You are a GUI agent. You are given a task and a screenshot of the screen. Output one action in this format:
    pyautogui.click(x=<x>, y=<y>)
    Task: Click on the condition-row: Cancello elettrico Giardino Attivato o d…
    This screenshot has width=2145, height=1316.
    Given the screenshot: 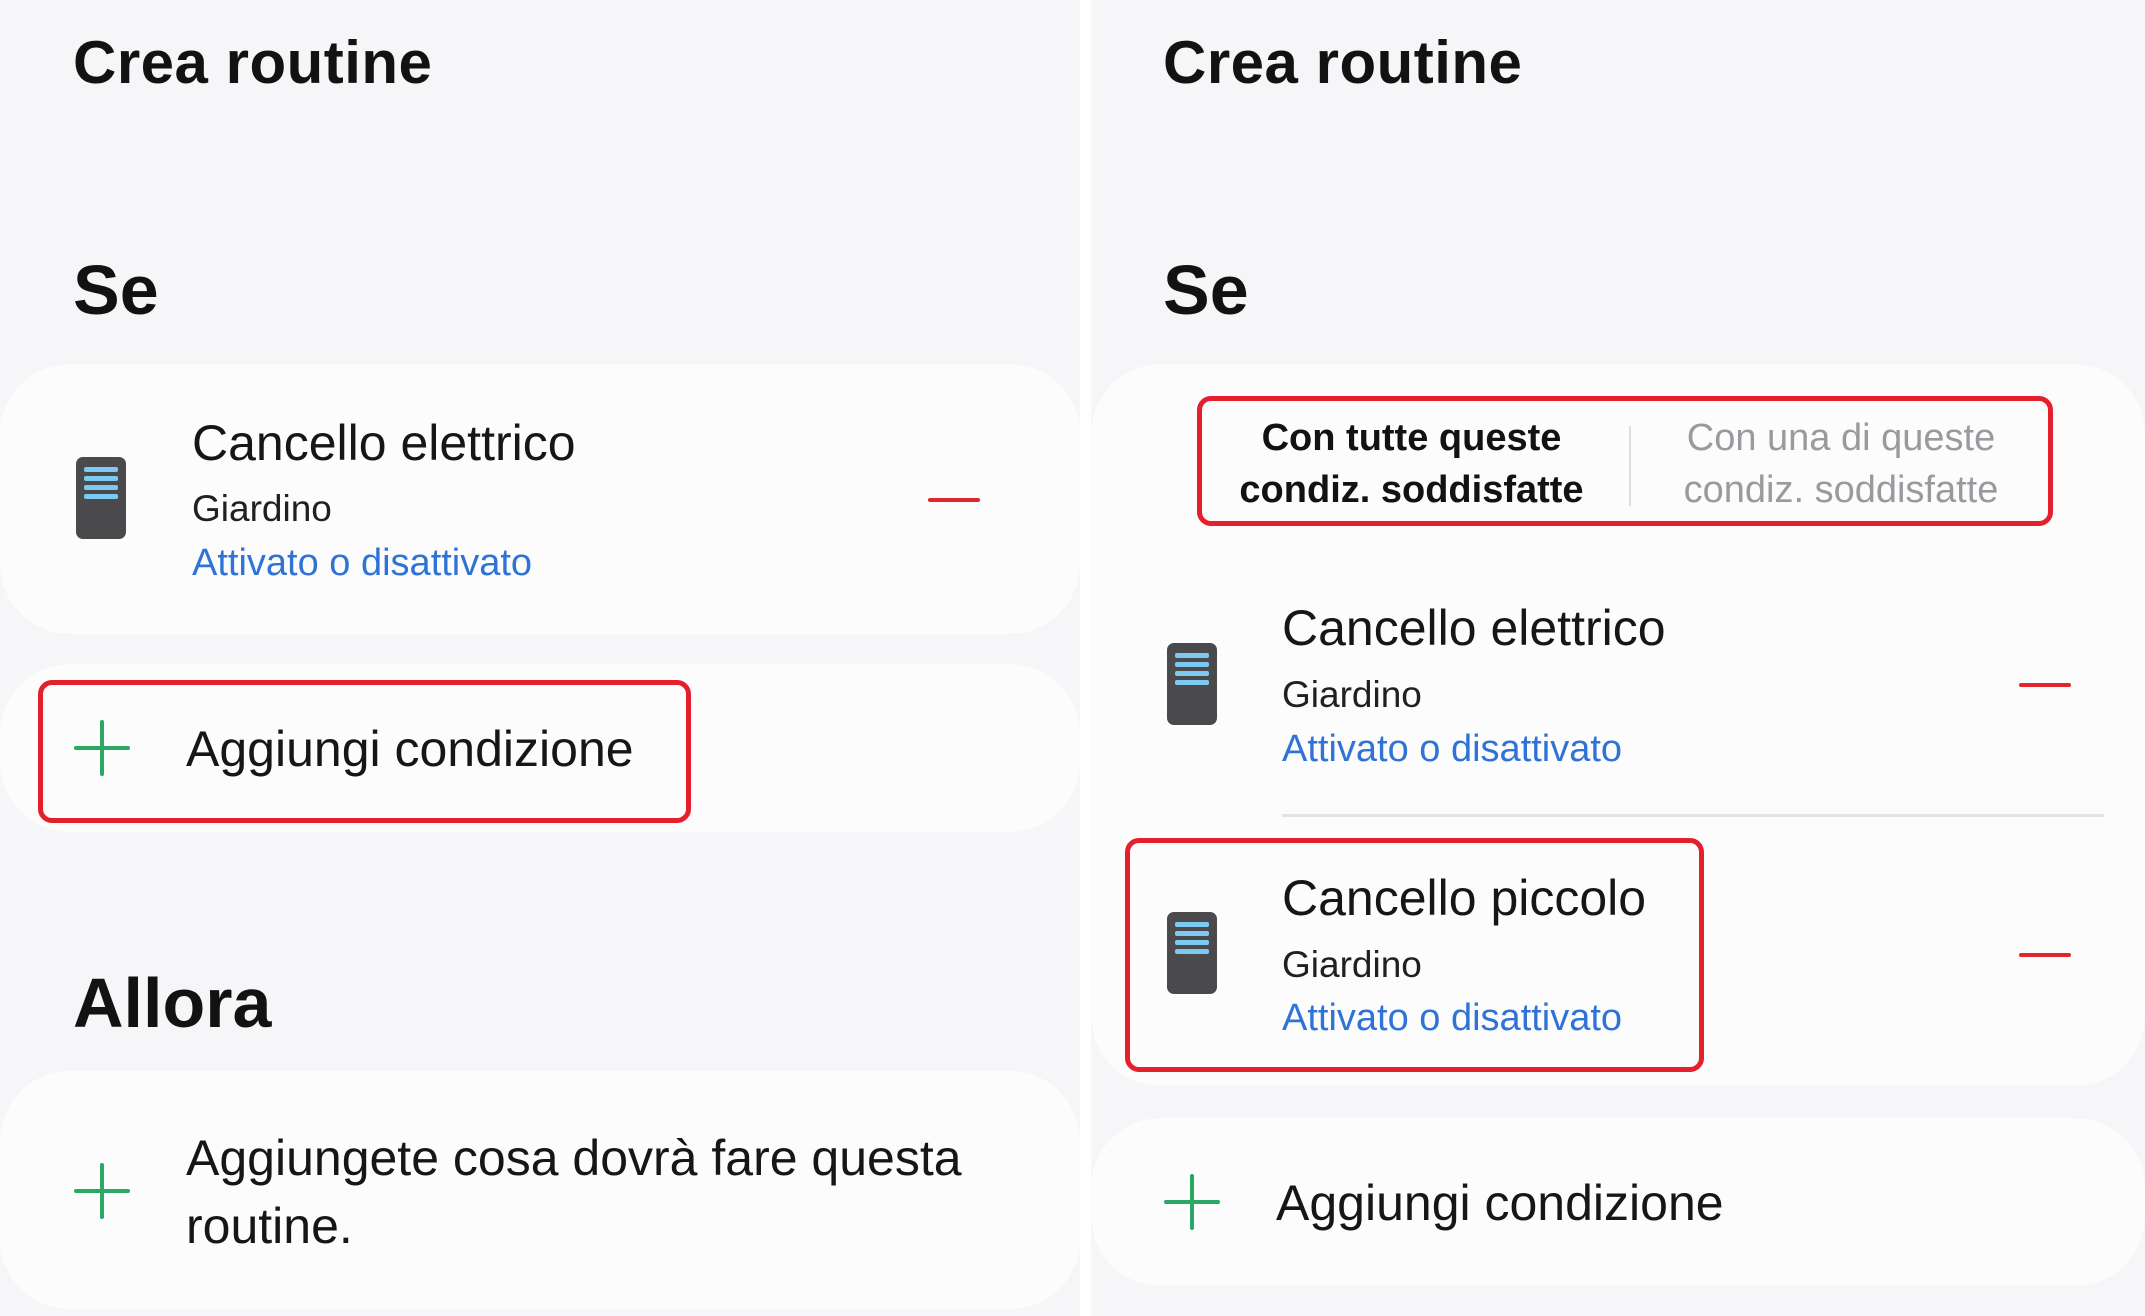 What is the action you would take?
    pyautogui.click(x=1618, y=689)
    